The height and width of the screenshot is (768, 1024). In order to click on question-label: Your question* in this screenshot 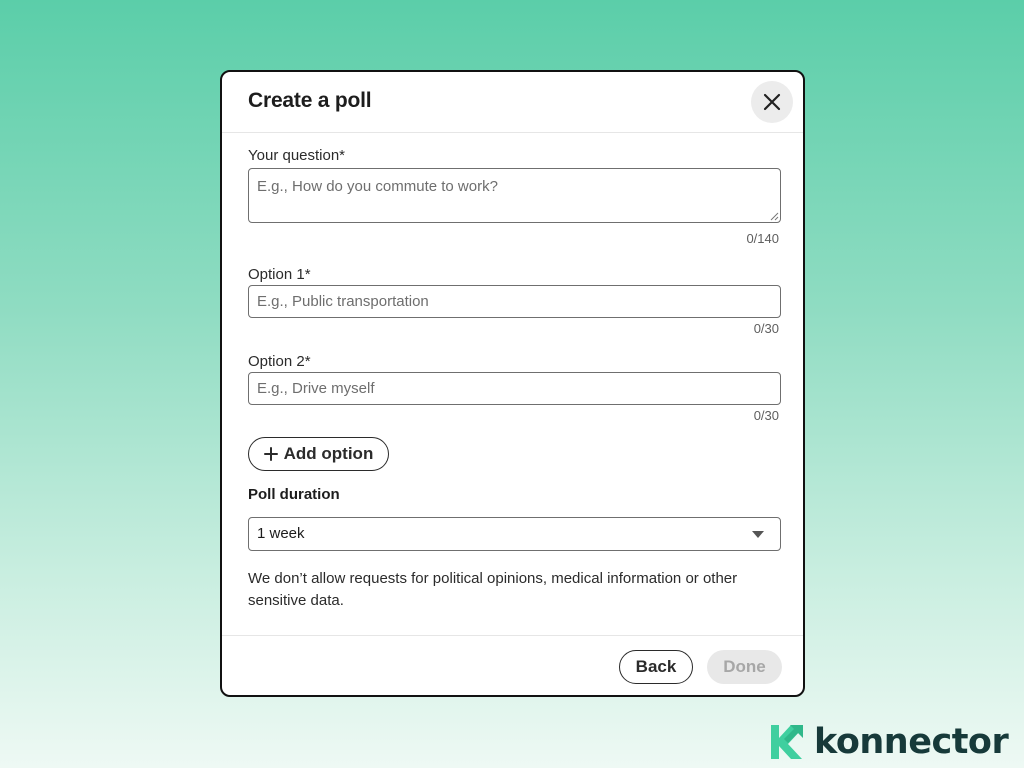, I will do `click(297, 155)`.